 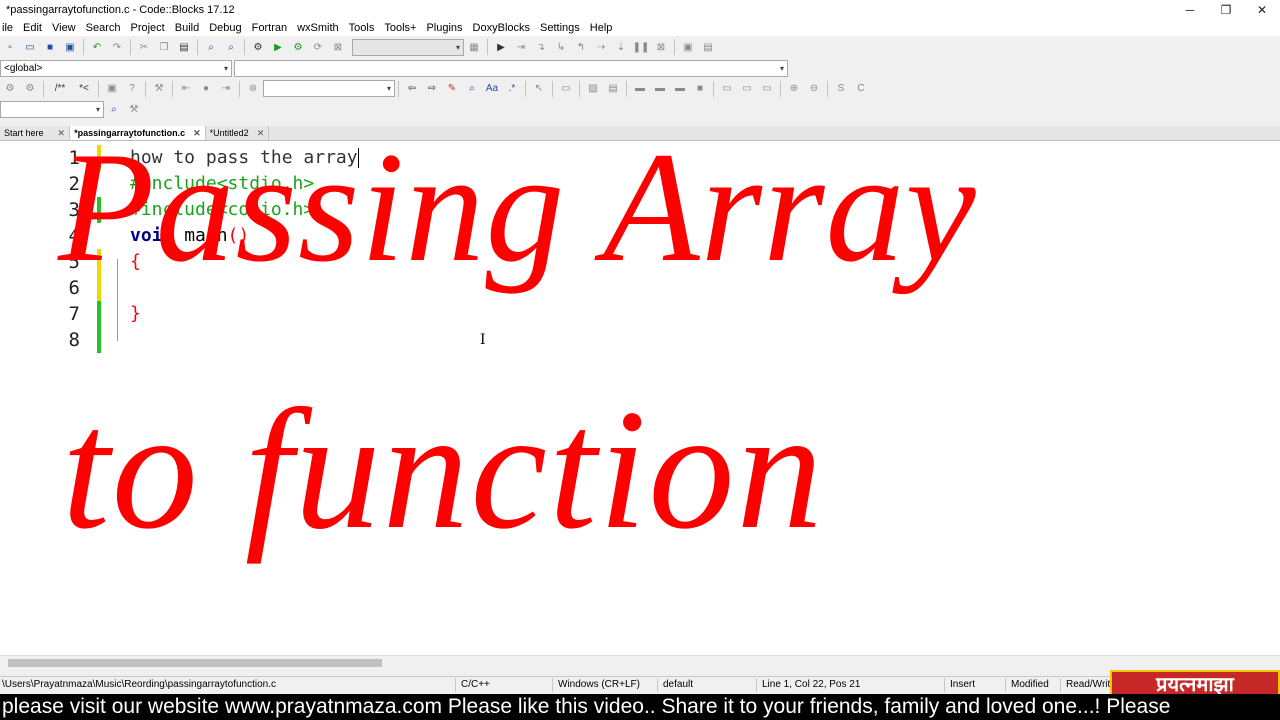 I want to click on menu-settings: Settings, so click(x=560, y=28).